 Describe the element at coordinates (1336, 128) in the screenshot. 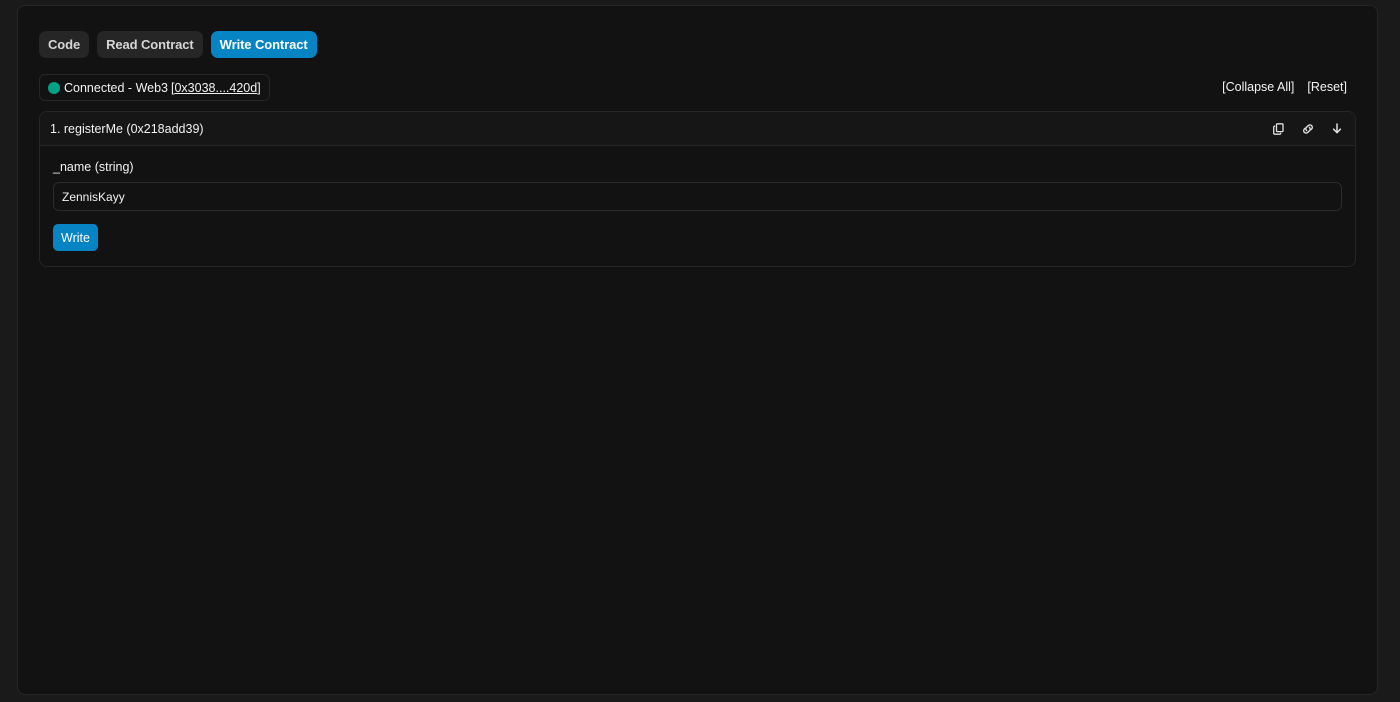

I see `arrow-down-icon` at that location.